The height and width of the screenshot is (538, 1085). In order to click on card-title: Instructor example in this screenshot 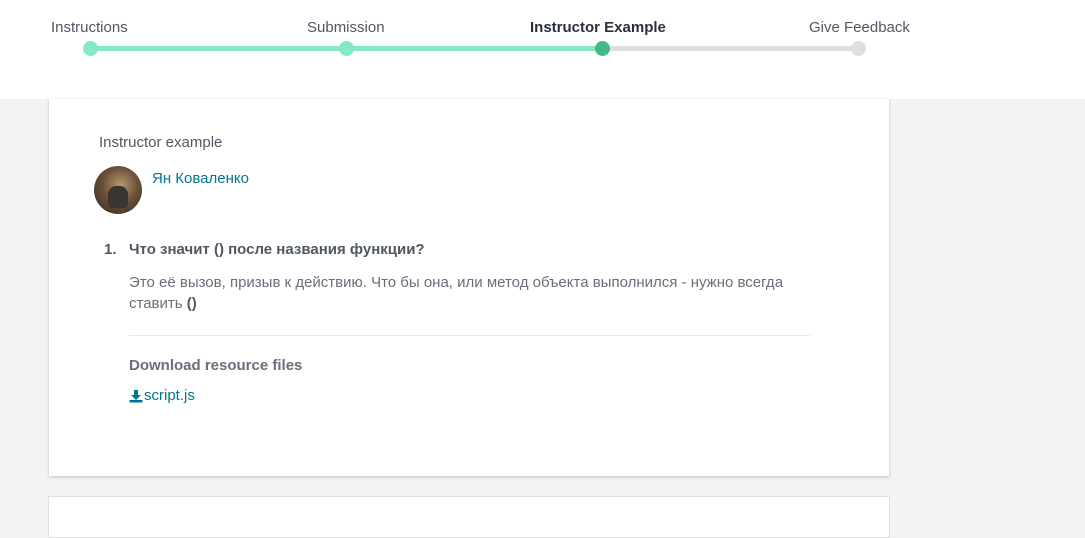, I will do `click(161, 142)`.